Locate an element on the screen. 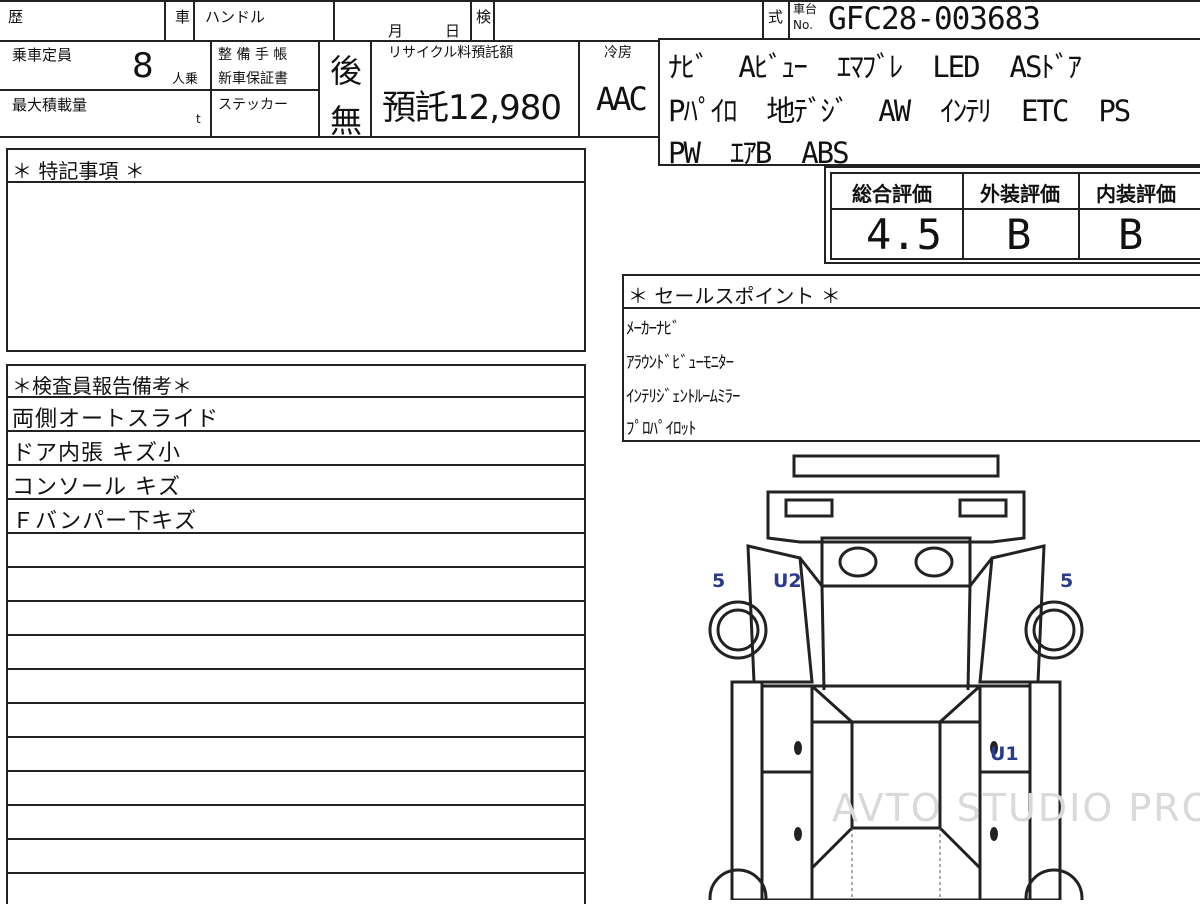 The image size is (1200, 904). exterior-value: B is located at coordinates (1019, 234).